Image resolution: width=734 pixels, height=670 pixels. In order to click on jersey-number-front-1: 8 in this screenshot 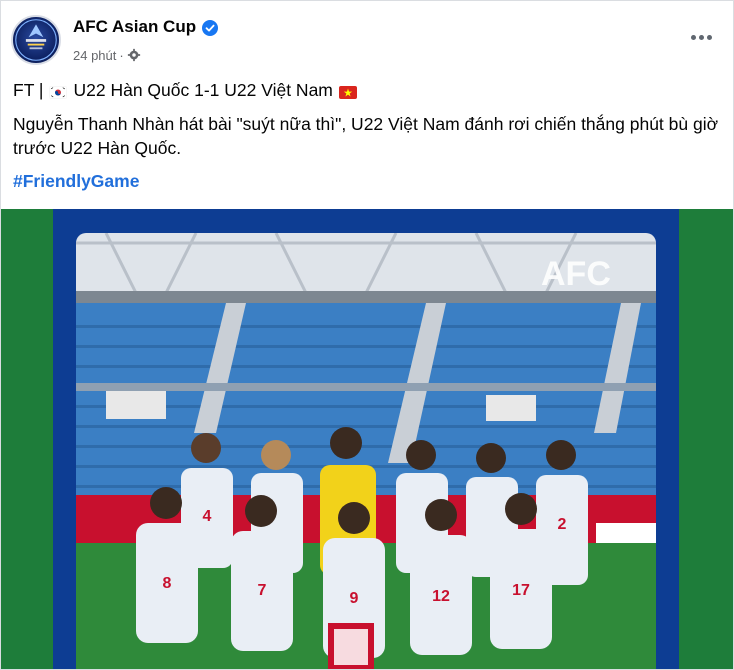, I will do `click(167, 583)`.